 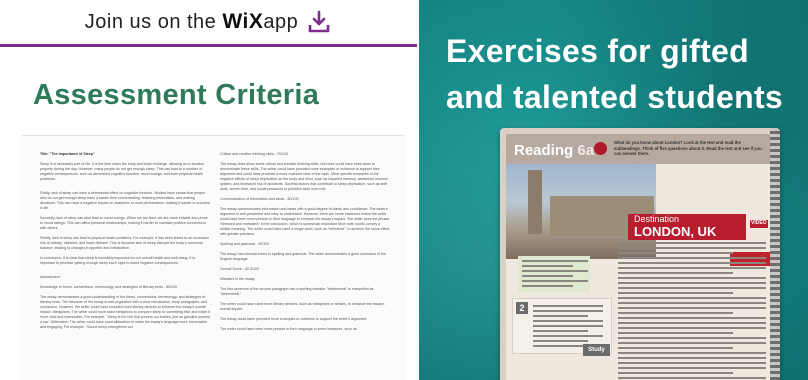 I want to click on wix-app-banner: Join us on the WiXapp, so click(x=208, y=22).